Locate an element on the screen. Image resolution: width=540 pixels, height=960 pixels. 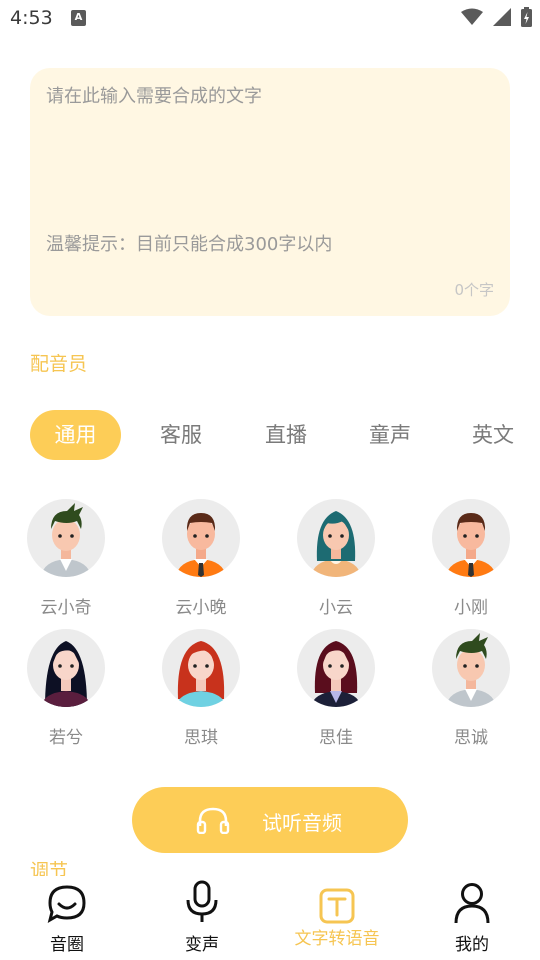
speaker-card: 小云 is located at coordinates (336, 558).